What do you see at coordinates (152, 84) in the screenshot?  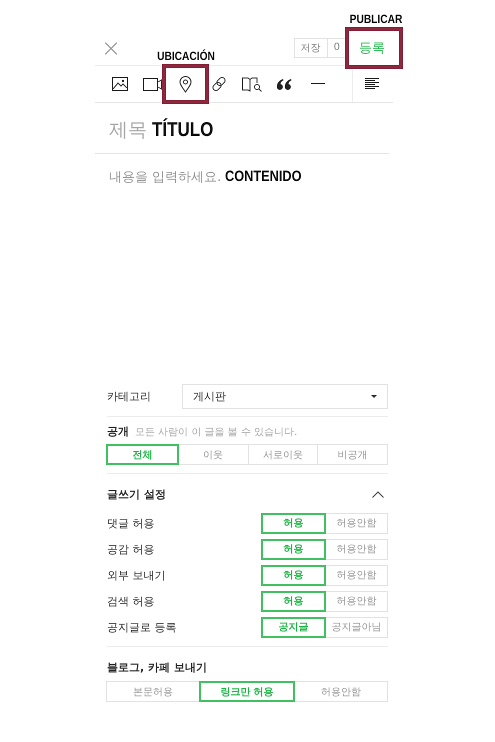 I see `video-icon` at bounding box center [152, 84].